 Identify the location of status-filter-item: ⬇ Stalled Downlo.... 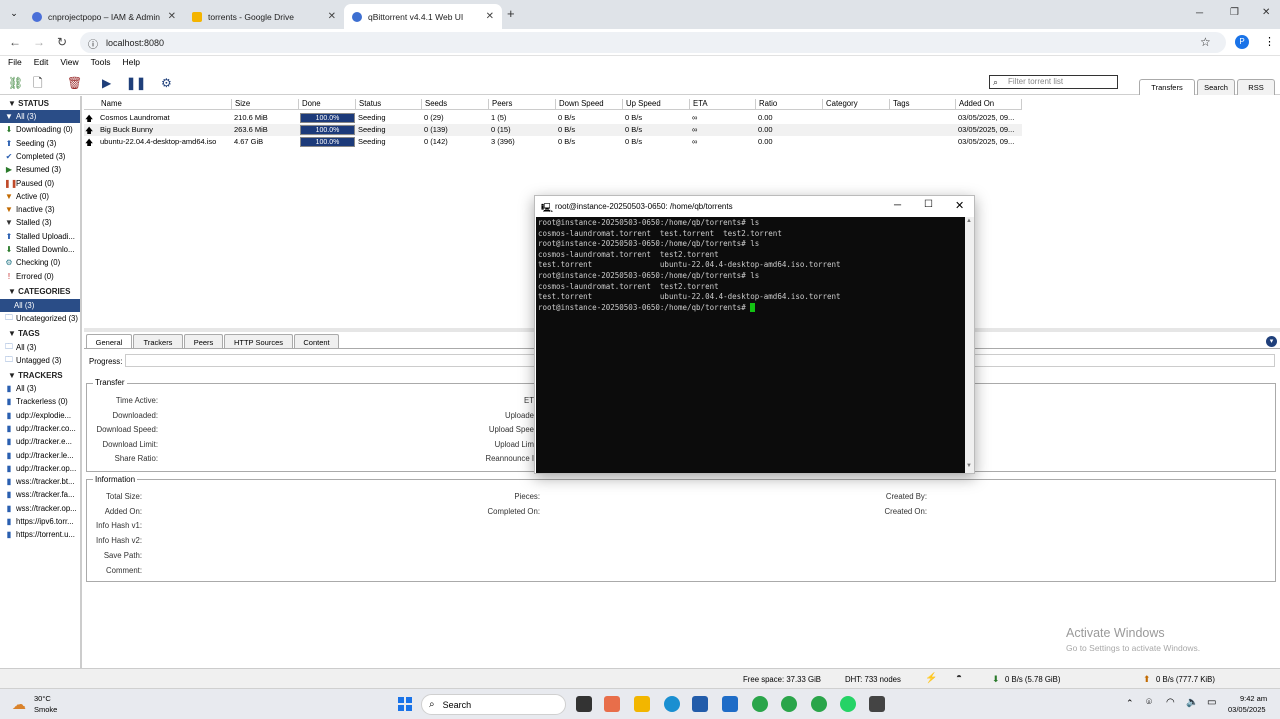
(40, 249).